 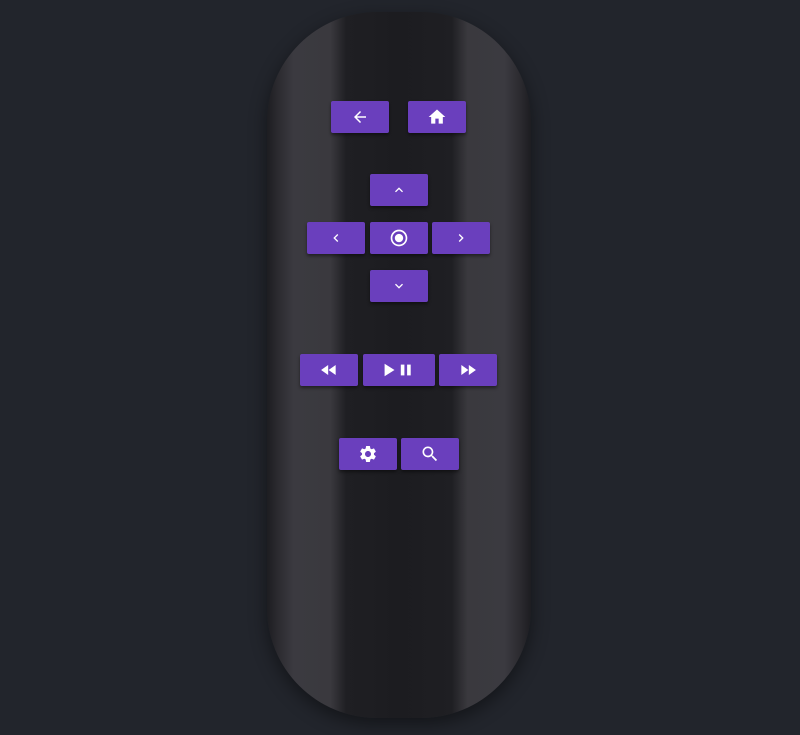 I want to click on radio-button-checked-icon, so click(x=399, y=238).